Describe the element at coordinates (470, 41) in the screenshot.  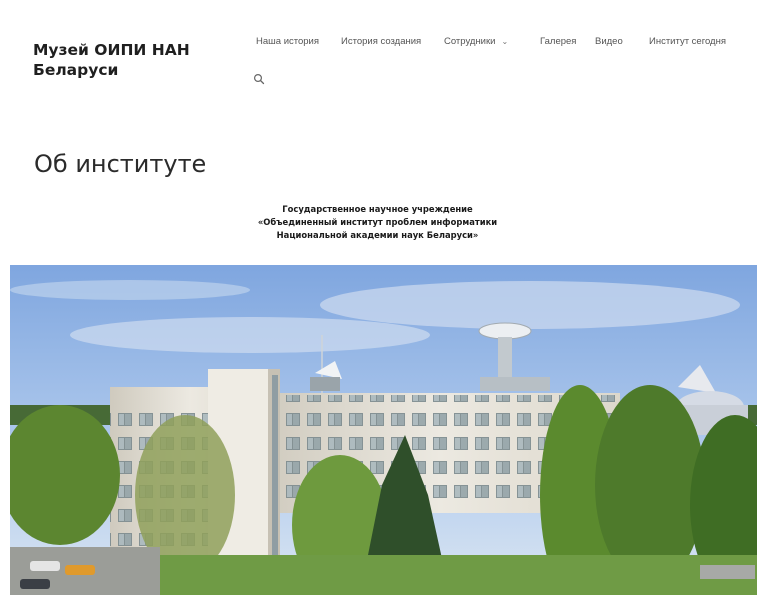
I see `nav-item-staff-label: Сотрудники` at that location.